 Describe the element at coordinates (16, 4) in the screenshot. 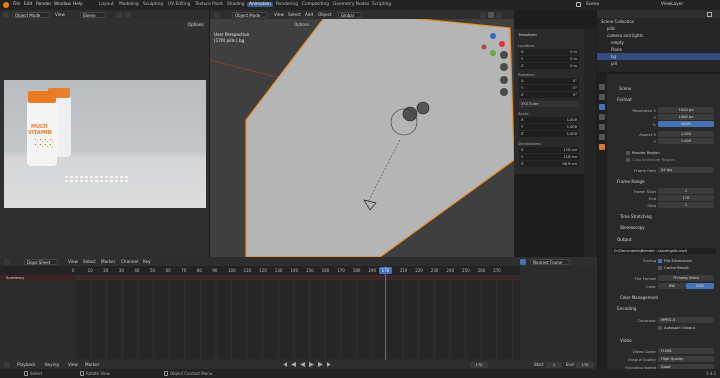

I see `menu-file: File` at that location.